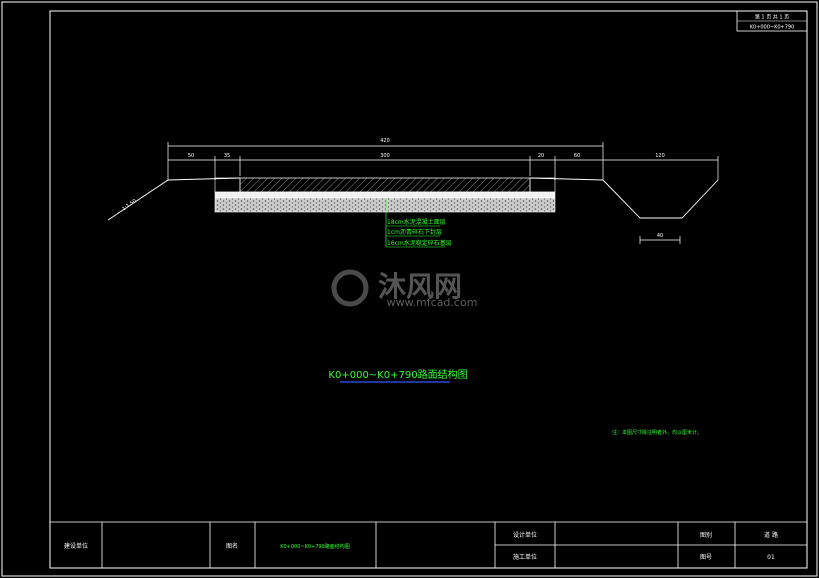  What do you see at coordinates (419, 243) in the screenshot?
I see `layer-3-label: 16cm水泥稳定碎石基层` at bounding box center [419, 243].